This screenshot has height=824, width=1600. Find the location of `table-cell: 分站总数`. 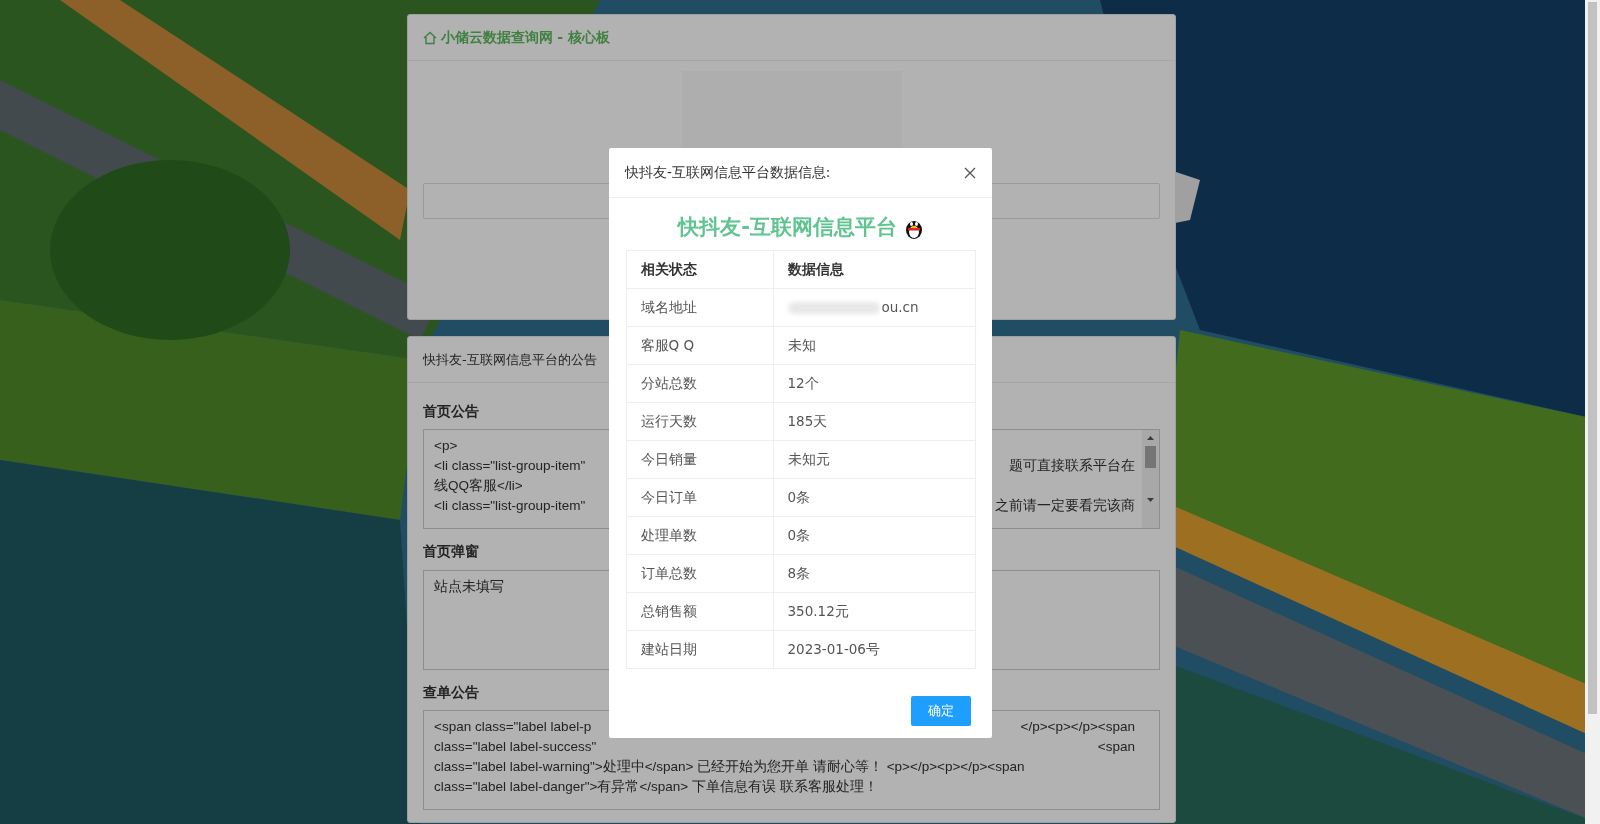

table-cell: 分站总数 is located at coordinates (699, 383).